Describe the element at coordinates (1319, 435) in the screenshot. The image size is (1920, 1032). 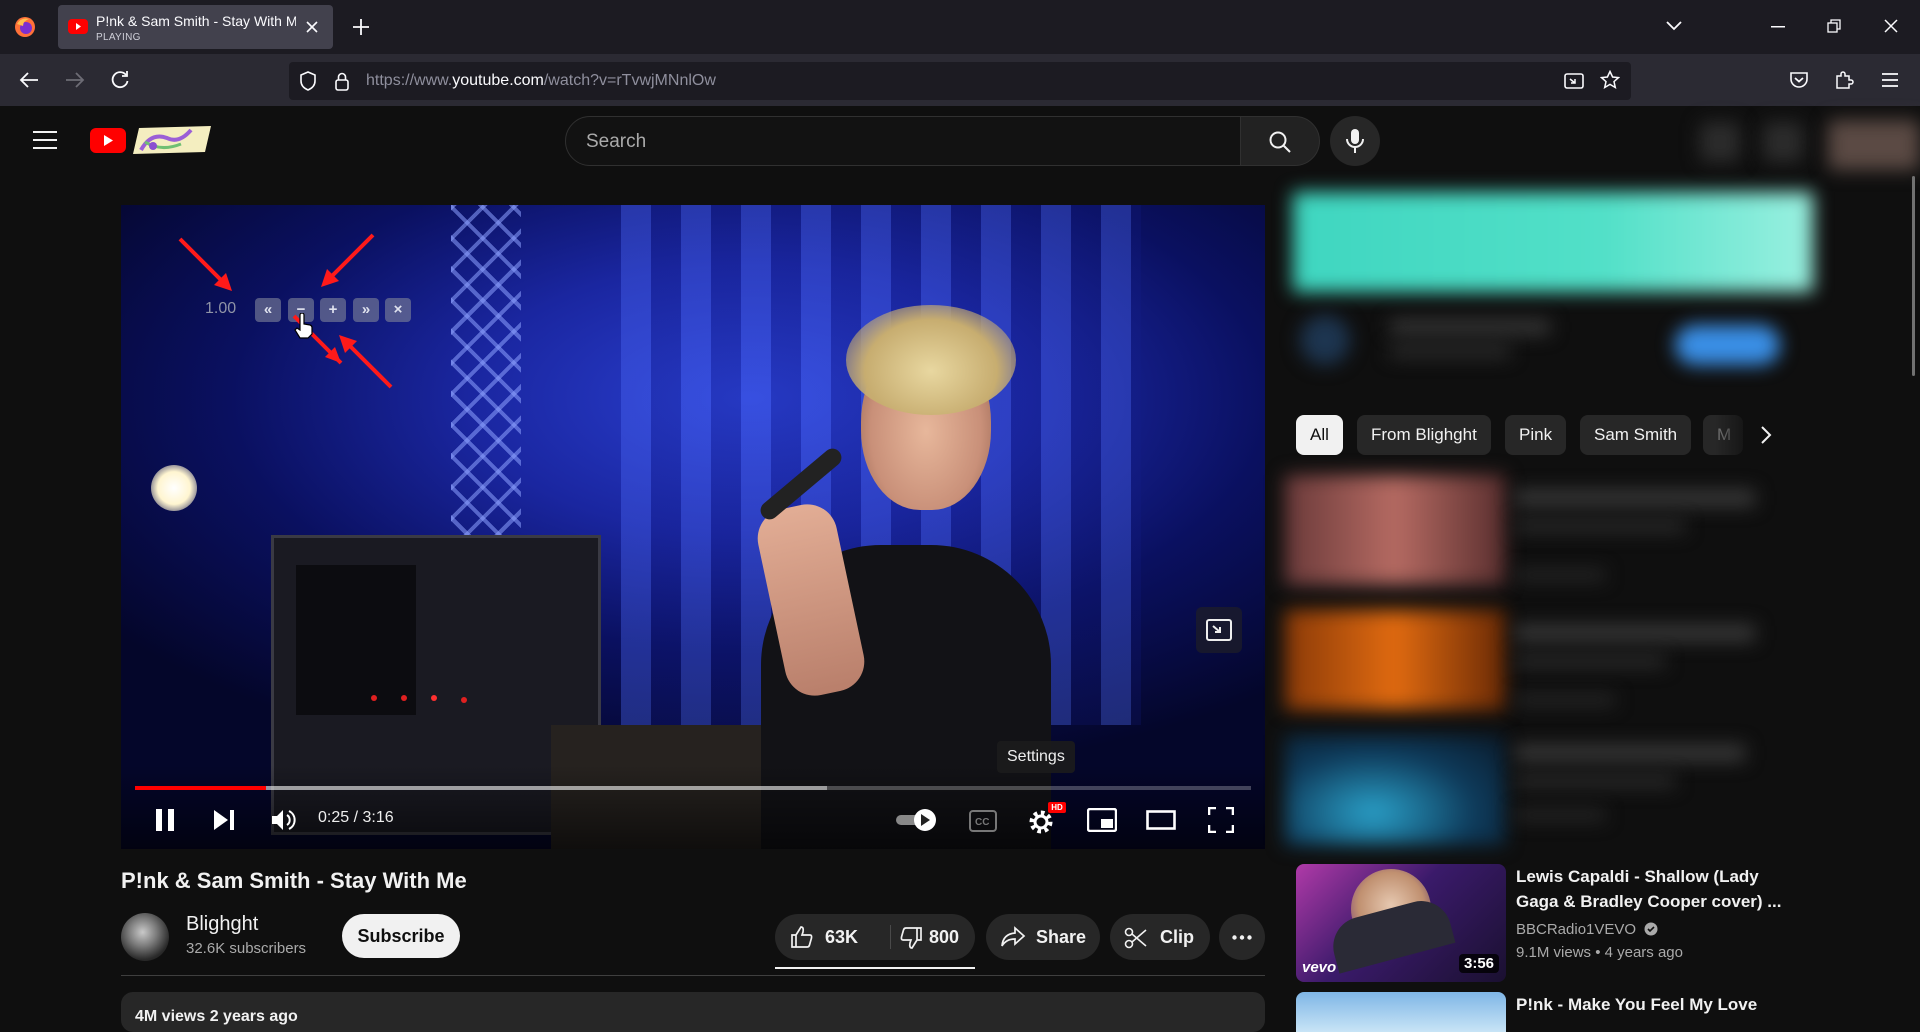
I see `chip-all: All` at that location.